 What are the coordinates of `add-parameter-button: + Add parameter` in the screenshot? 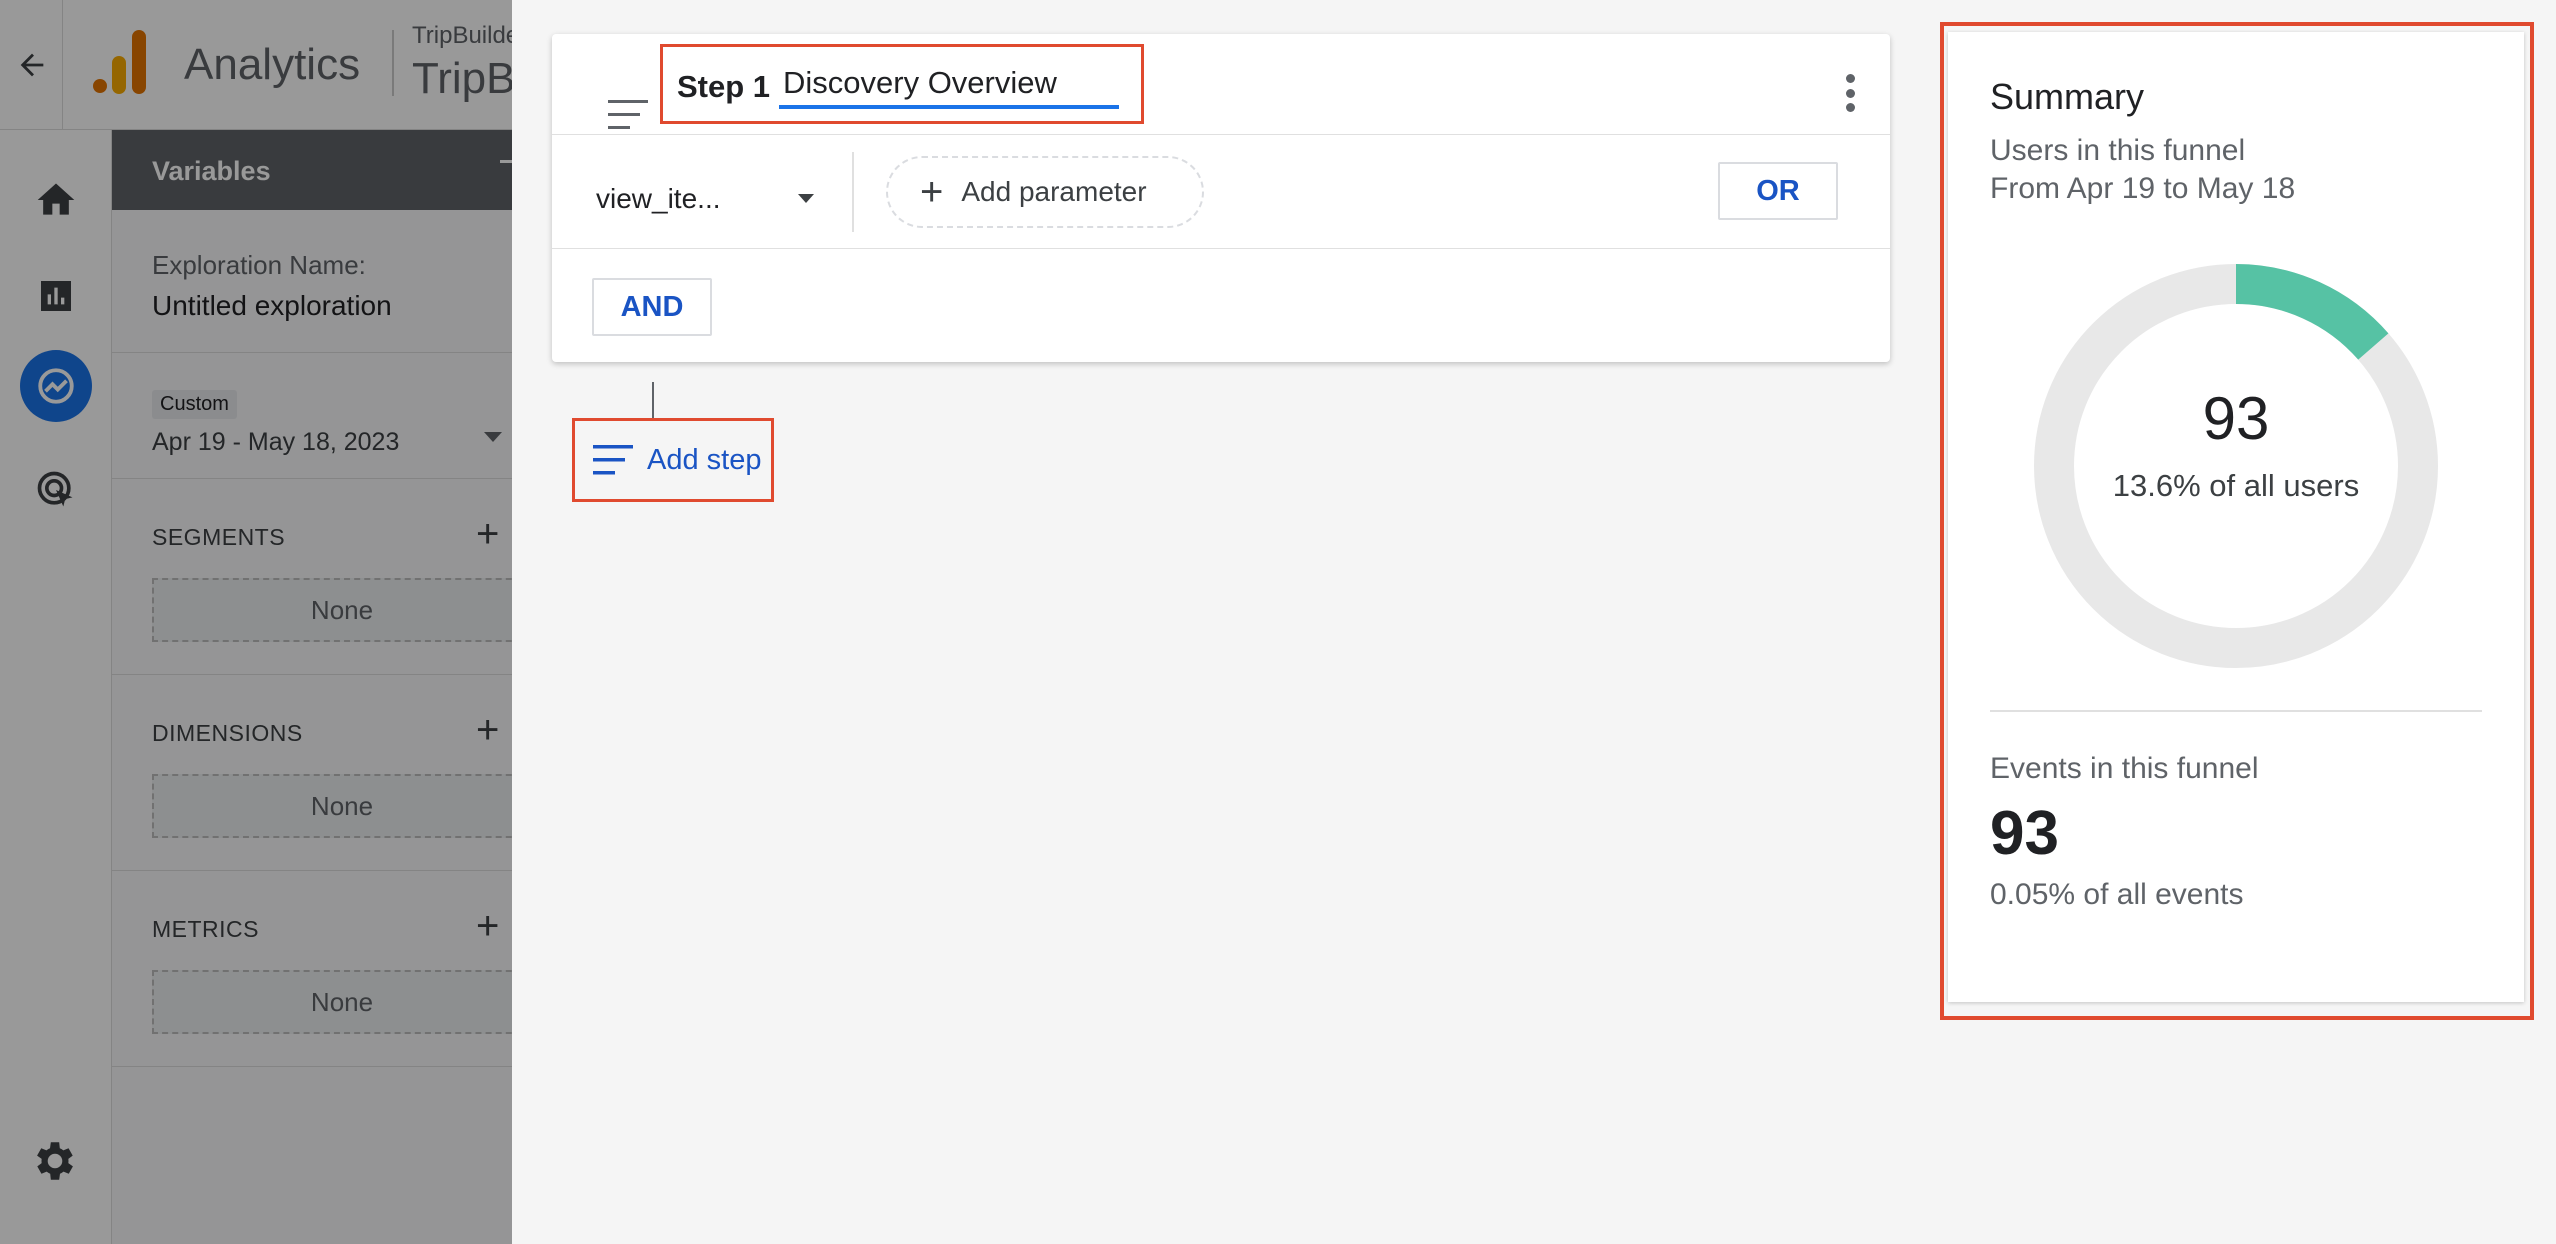 It's located at (1045, 192).